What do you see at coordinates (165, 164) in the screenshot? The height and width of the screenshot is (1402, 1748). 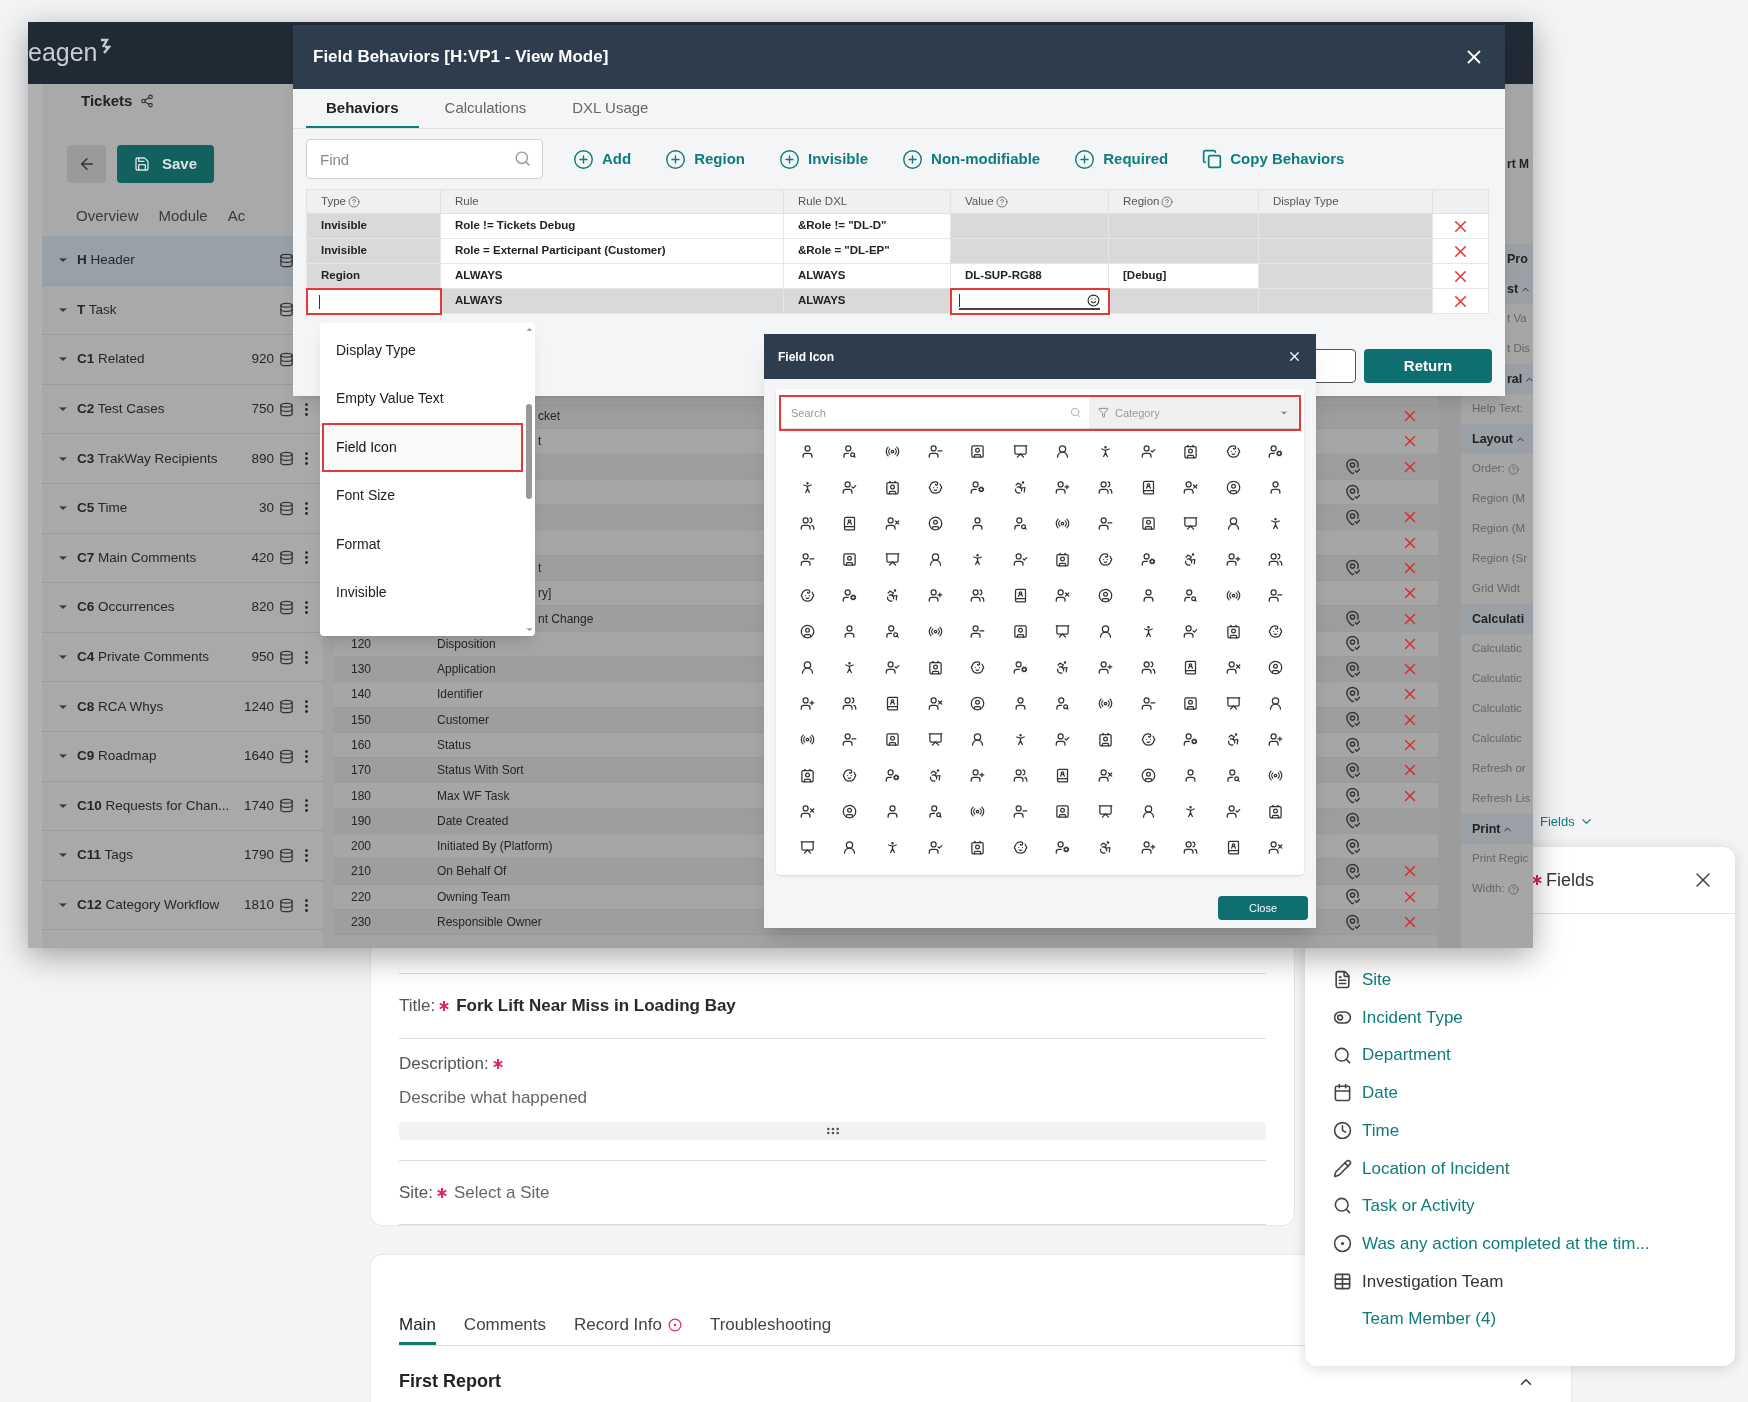 I see `save-button: Save` at bounding box center [165, 164].